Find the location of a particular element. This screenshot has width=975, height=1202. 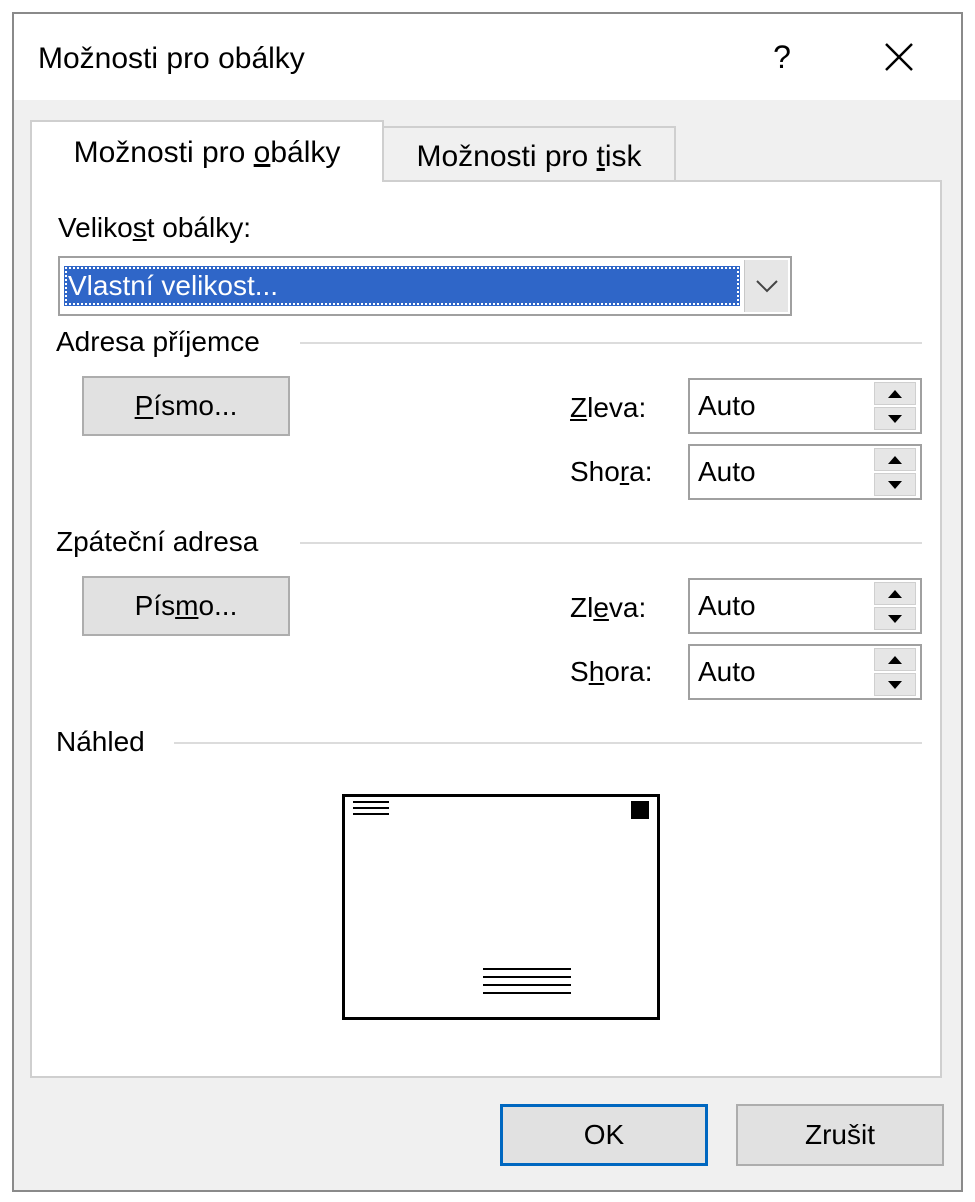

recipient-left-spinner is located at coordinates (805, 406).